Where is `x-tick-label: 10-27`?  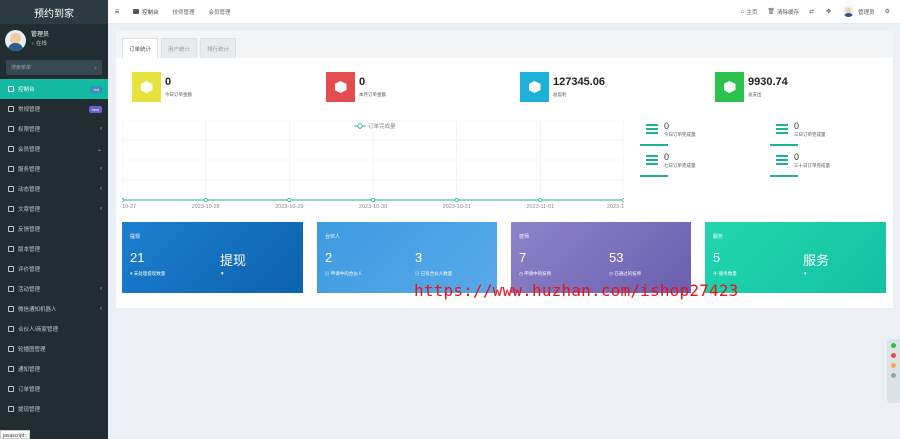 x-tick-label: 10-27 is located at coordinates (129, 207).